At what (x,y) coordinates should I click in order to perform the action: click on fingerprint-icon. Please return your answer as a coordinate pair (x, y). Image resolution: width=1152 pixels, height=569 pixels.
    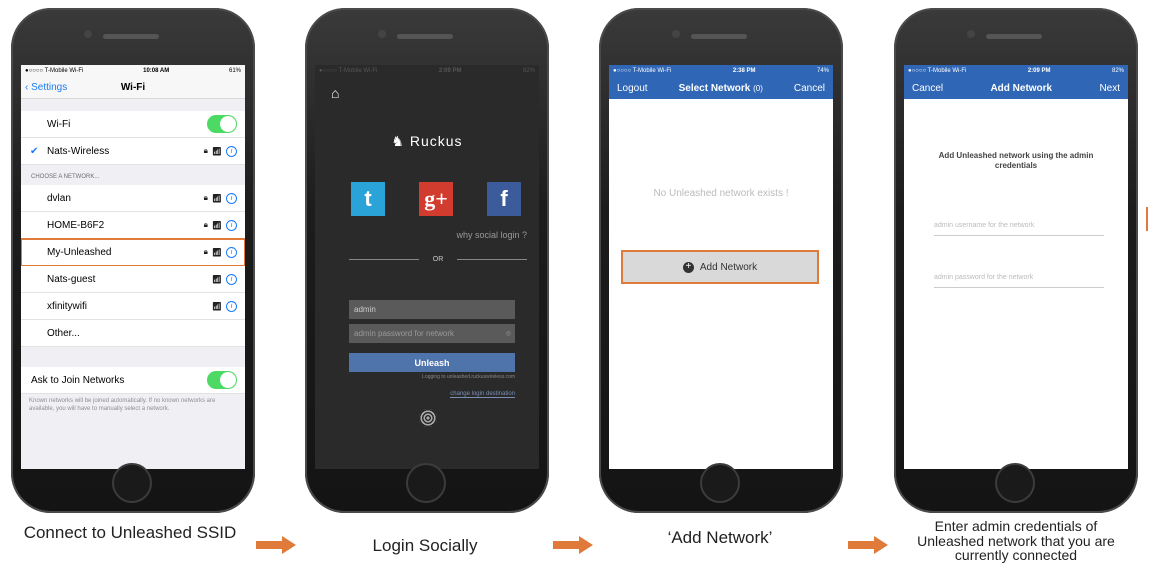
    Looking at the image, I should click on (428, 418).